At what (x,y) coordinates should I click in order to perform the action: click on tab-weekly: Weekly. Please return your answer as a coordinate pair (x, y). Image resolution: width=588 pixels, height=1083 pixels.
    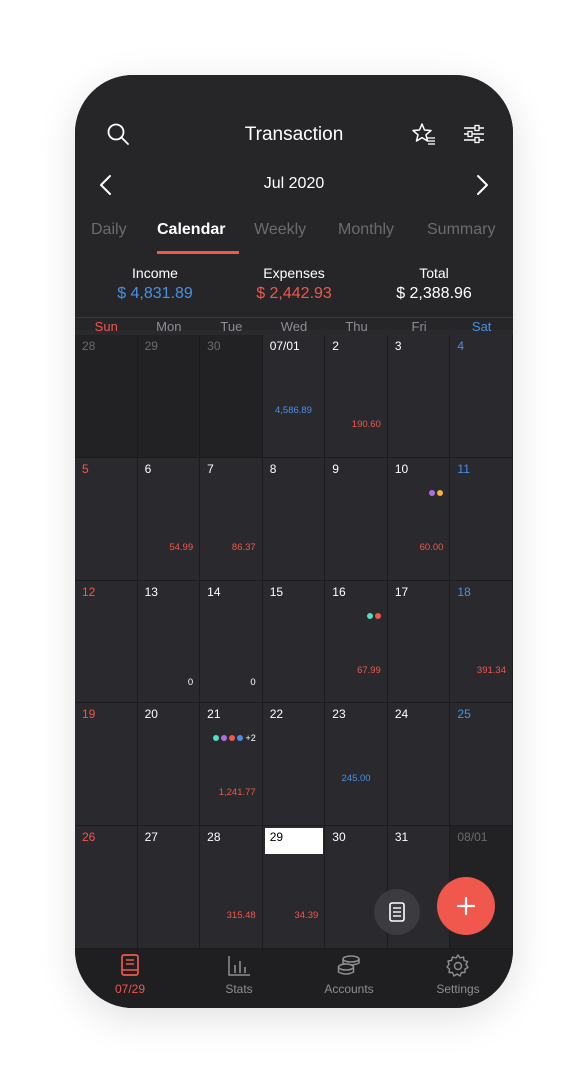
    Looking at the image, I should click on (280, 230).